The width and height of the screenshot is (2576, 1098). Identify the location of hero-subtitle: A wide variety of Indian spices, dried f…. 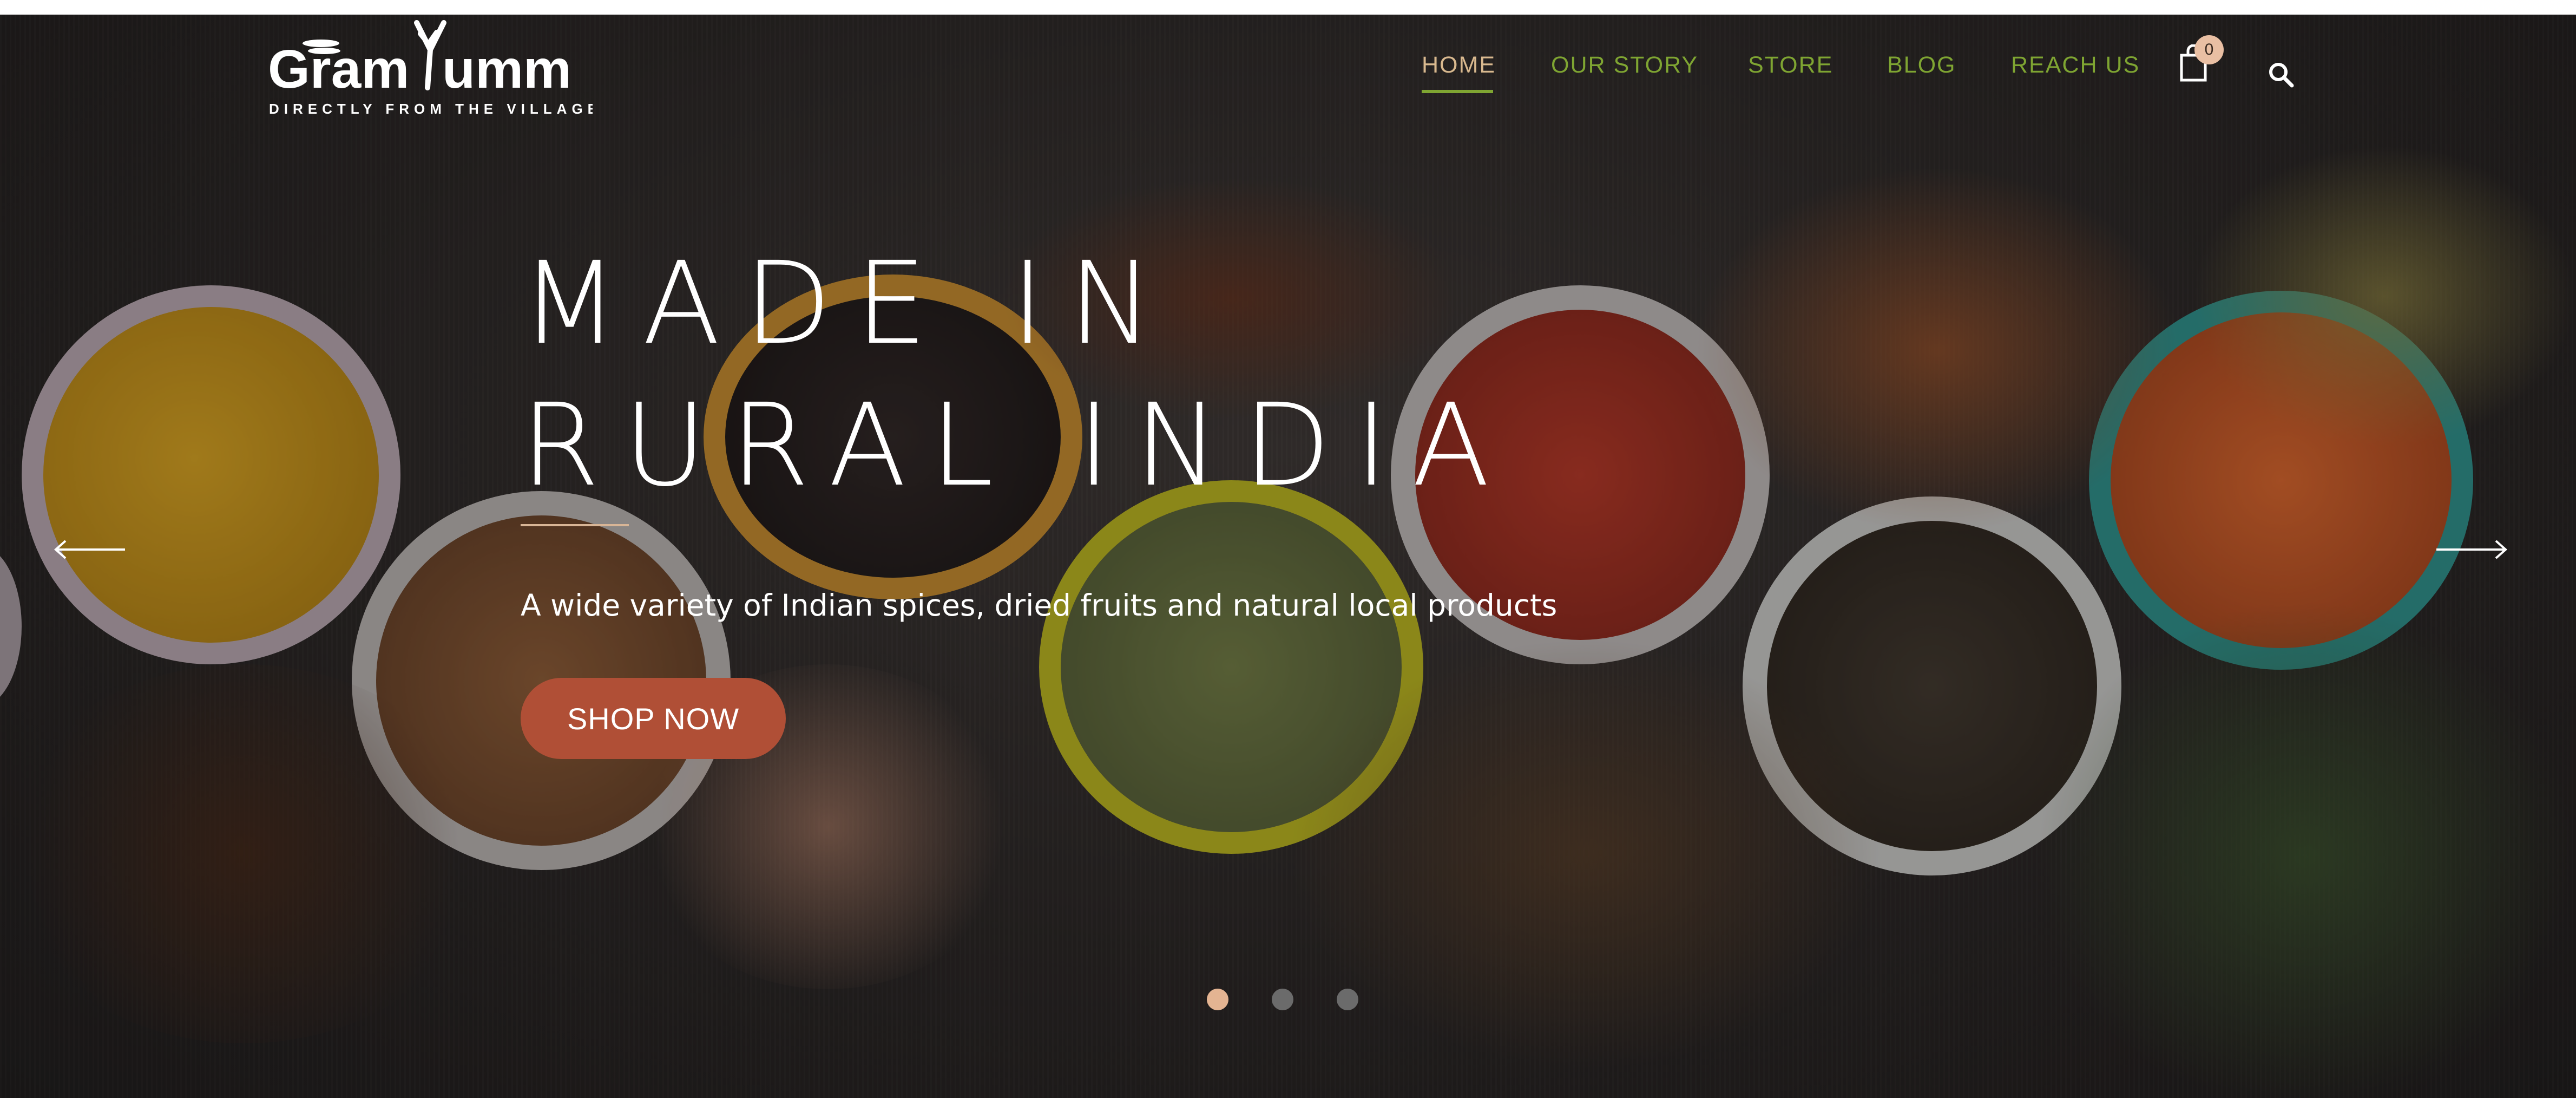
(1039, 605).